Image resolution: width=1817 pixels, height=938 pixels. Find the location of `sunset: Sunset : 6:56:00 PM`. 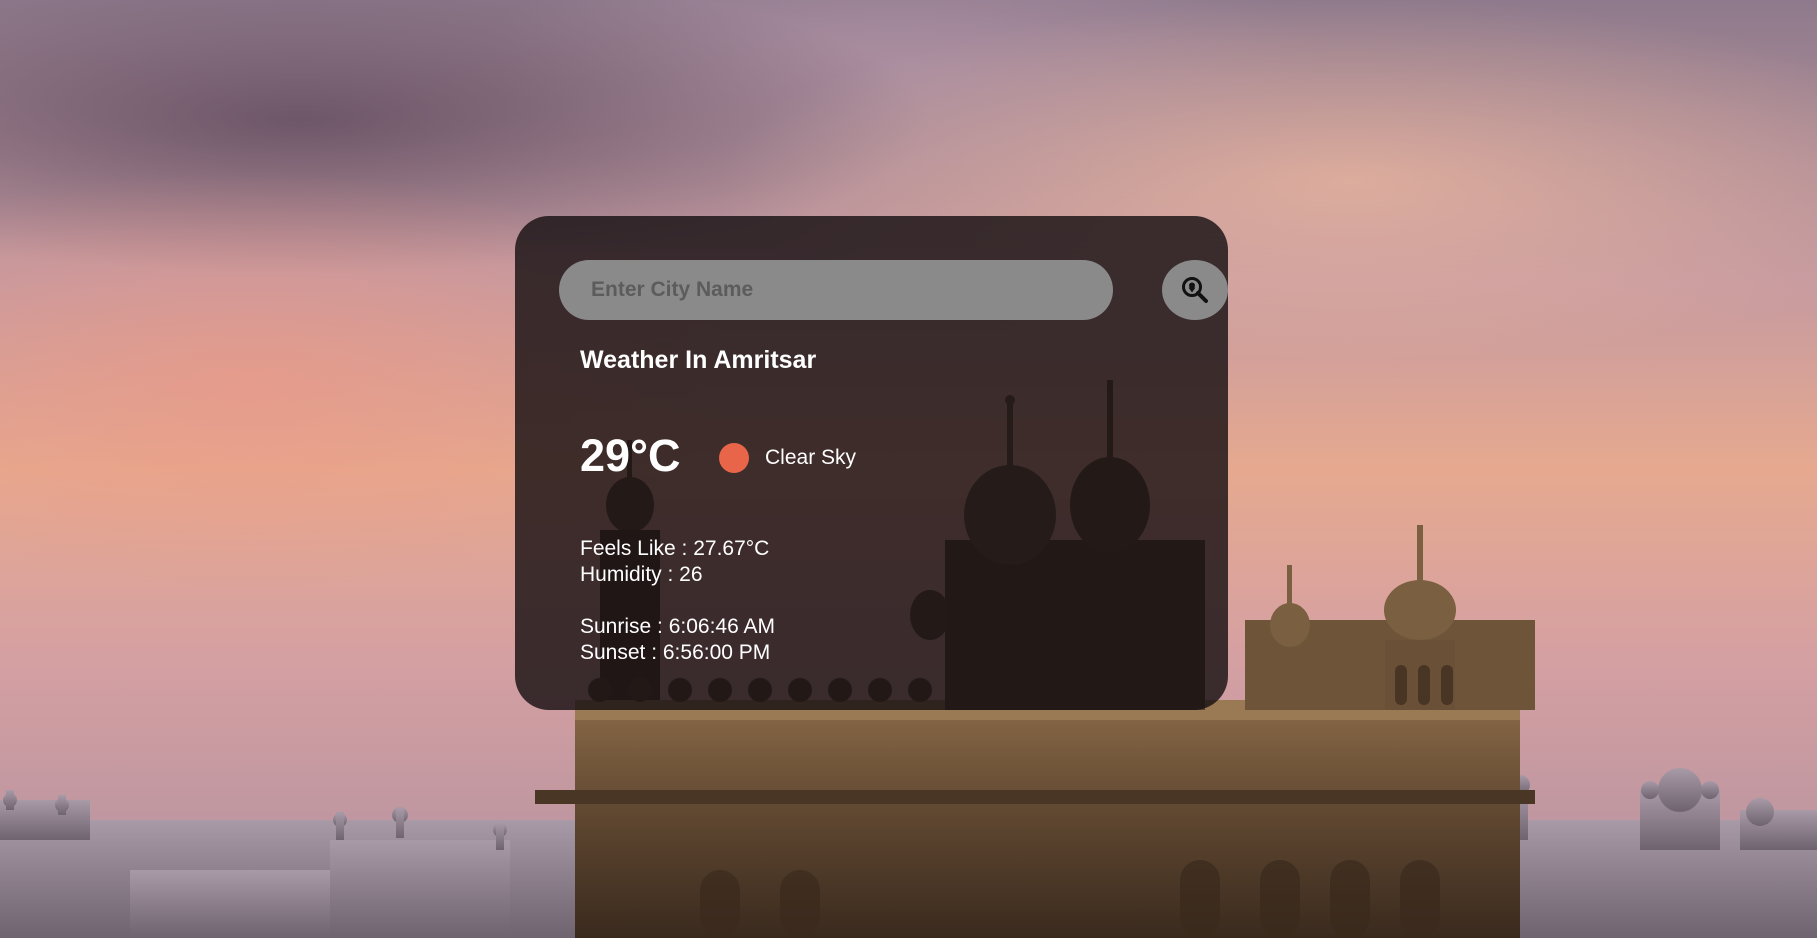

sunset: Sunset : 6:56:00 PM is located at coordinates (675, 652).